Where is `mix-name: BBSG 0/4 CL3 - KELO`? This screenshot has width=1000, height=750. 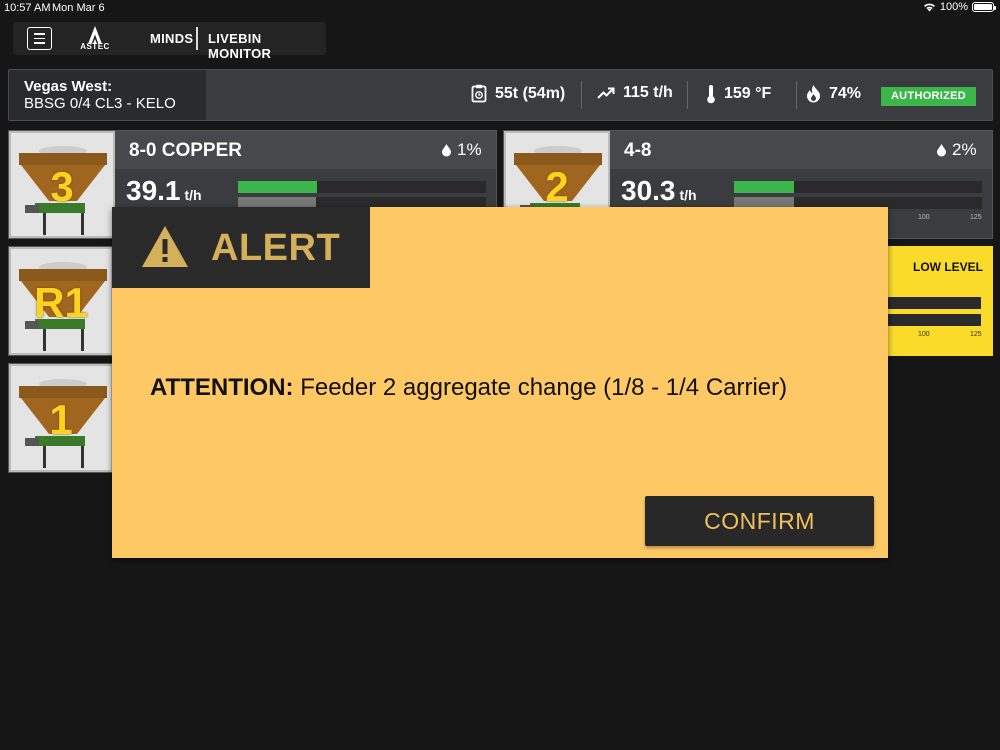
mix-name: BBSG 0/4 CL3 - KELO is located at coordinates (100, 103).